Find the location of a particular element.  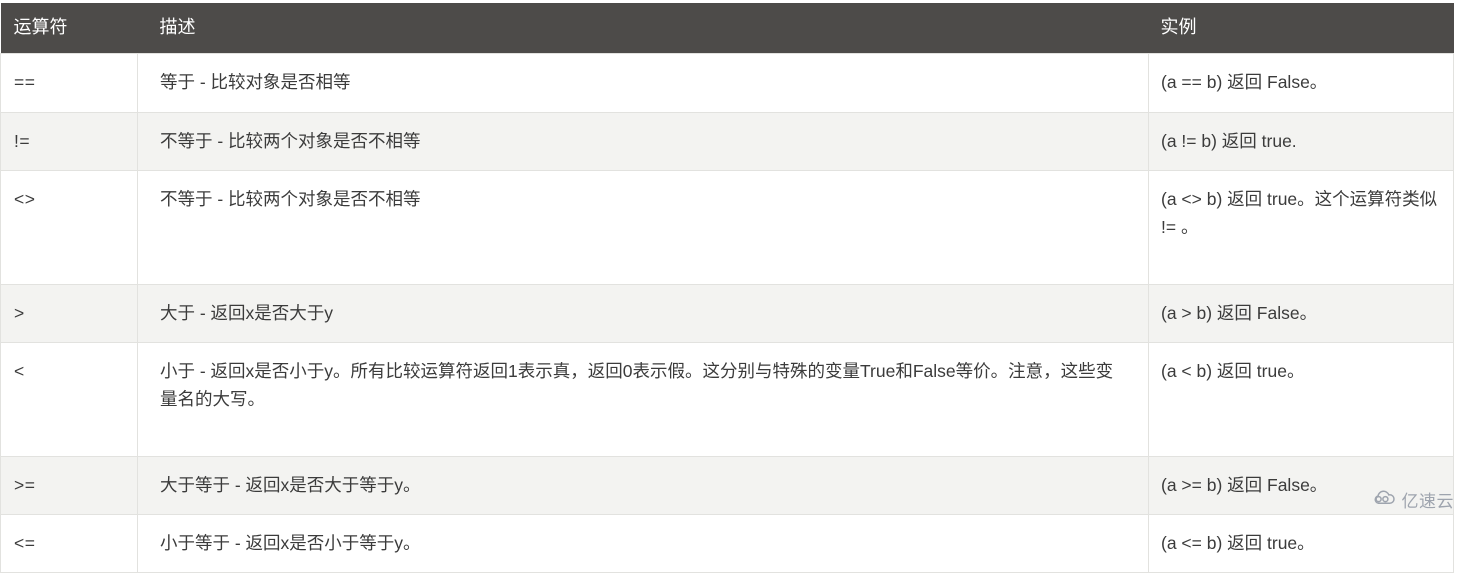

column-header-description: 描述 is located at coordinates (643, 28).